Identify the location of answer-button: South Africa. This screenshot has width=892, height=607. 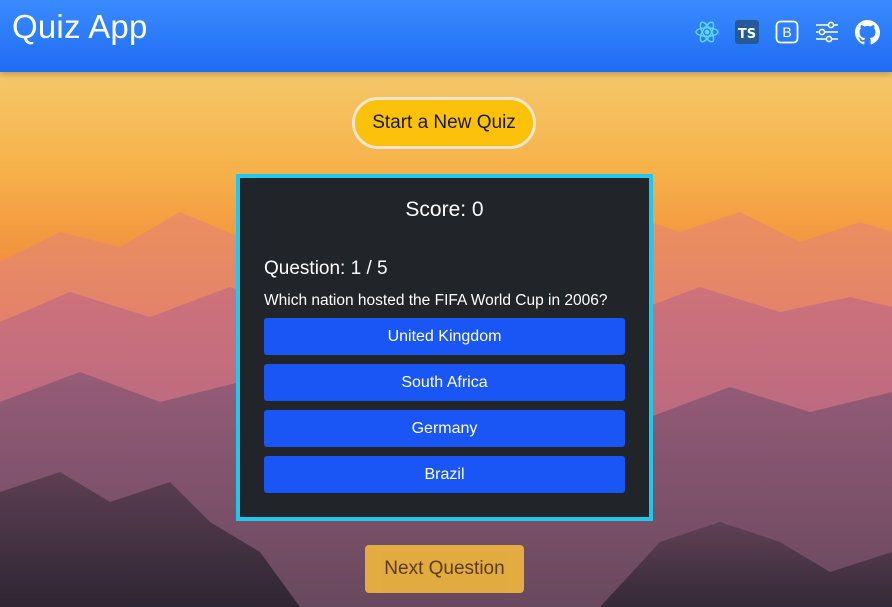
(444, 382).